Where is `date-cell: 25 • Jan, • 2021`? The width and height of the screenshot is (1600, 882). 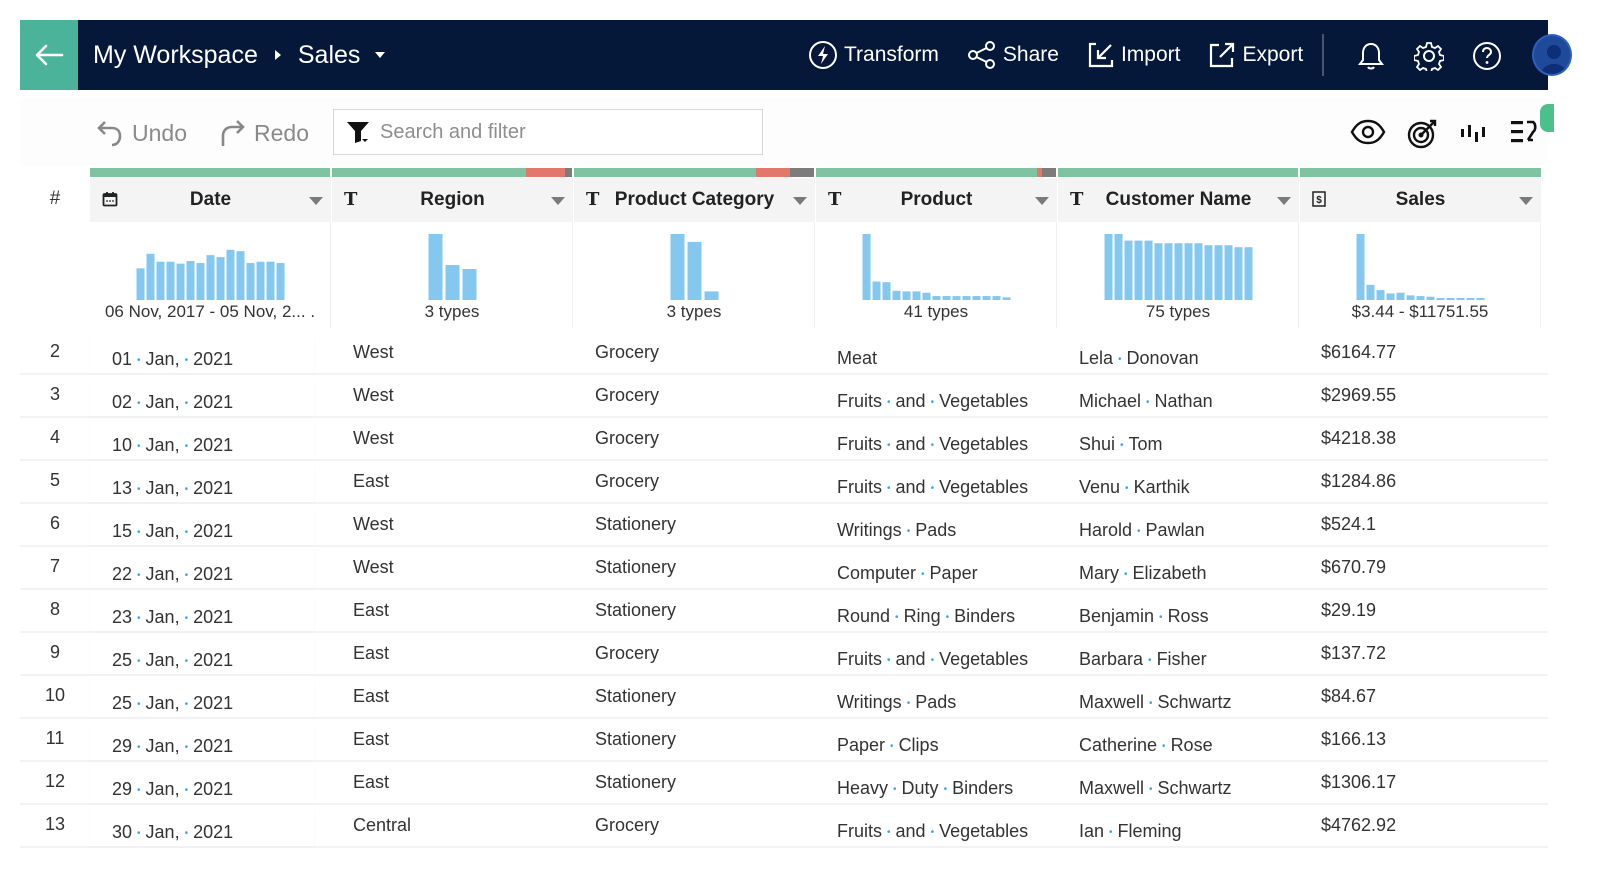
date-cell: 25 • Jan, • 2021 is located at coordinates (172, 660).